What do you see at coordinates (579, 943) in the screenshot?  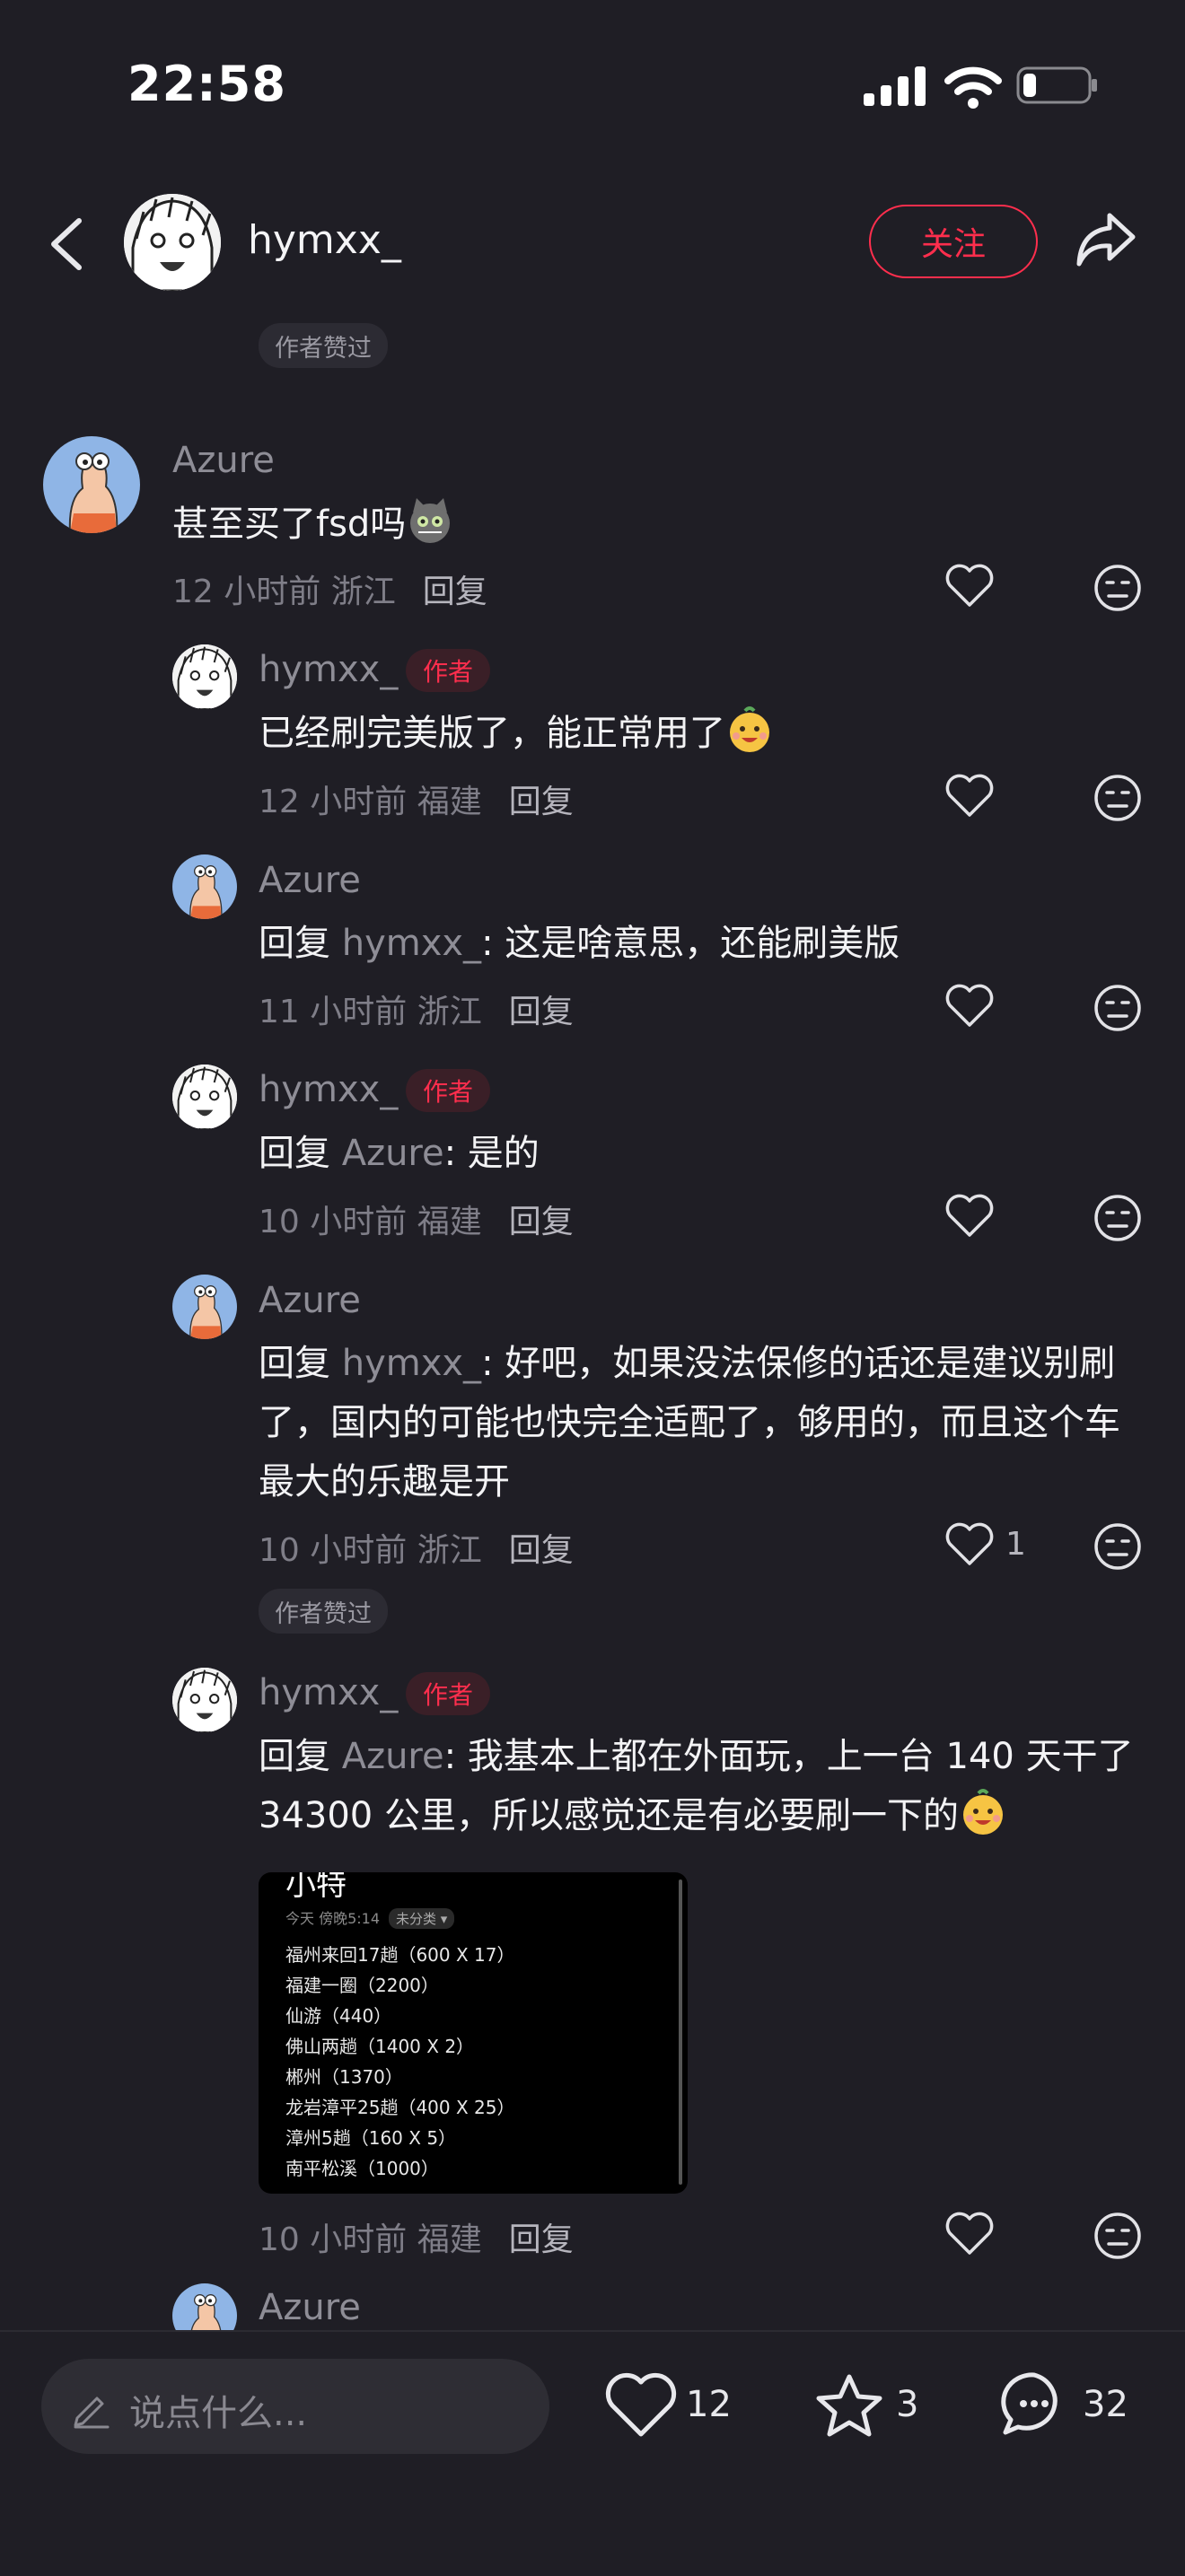 I see `comment-text: 回复 hymxx_: 这是啥意思，还能刷美版` at bounding box center [579, 943].